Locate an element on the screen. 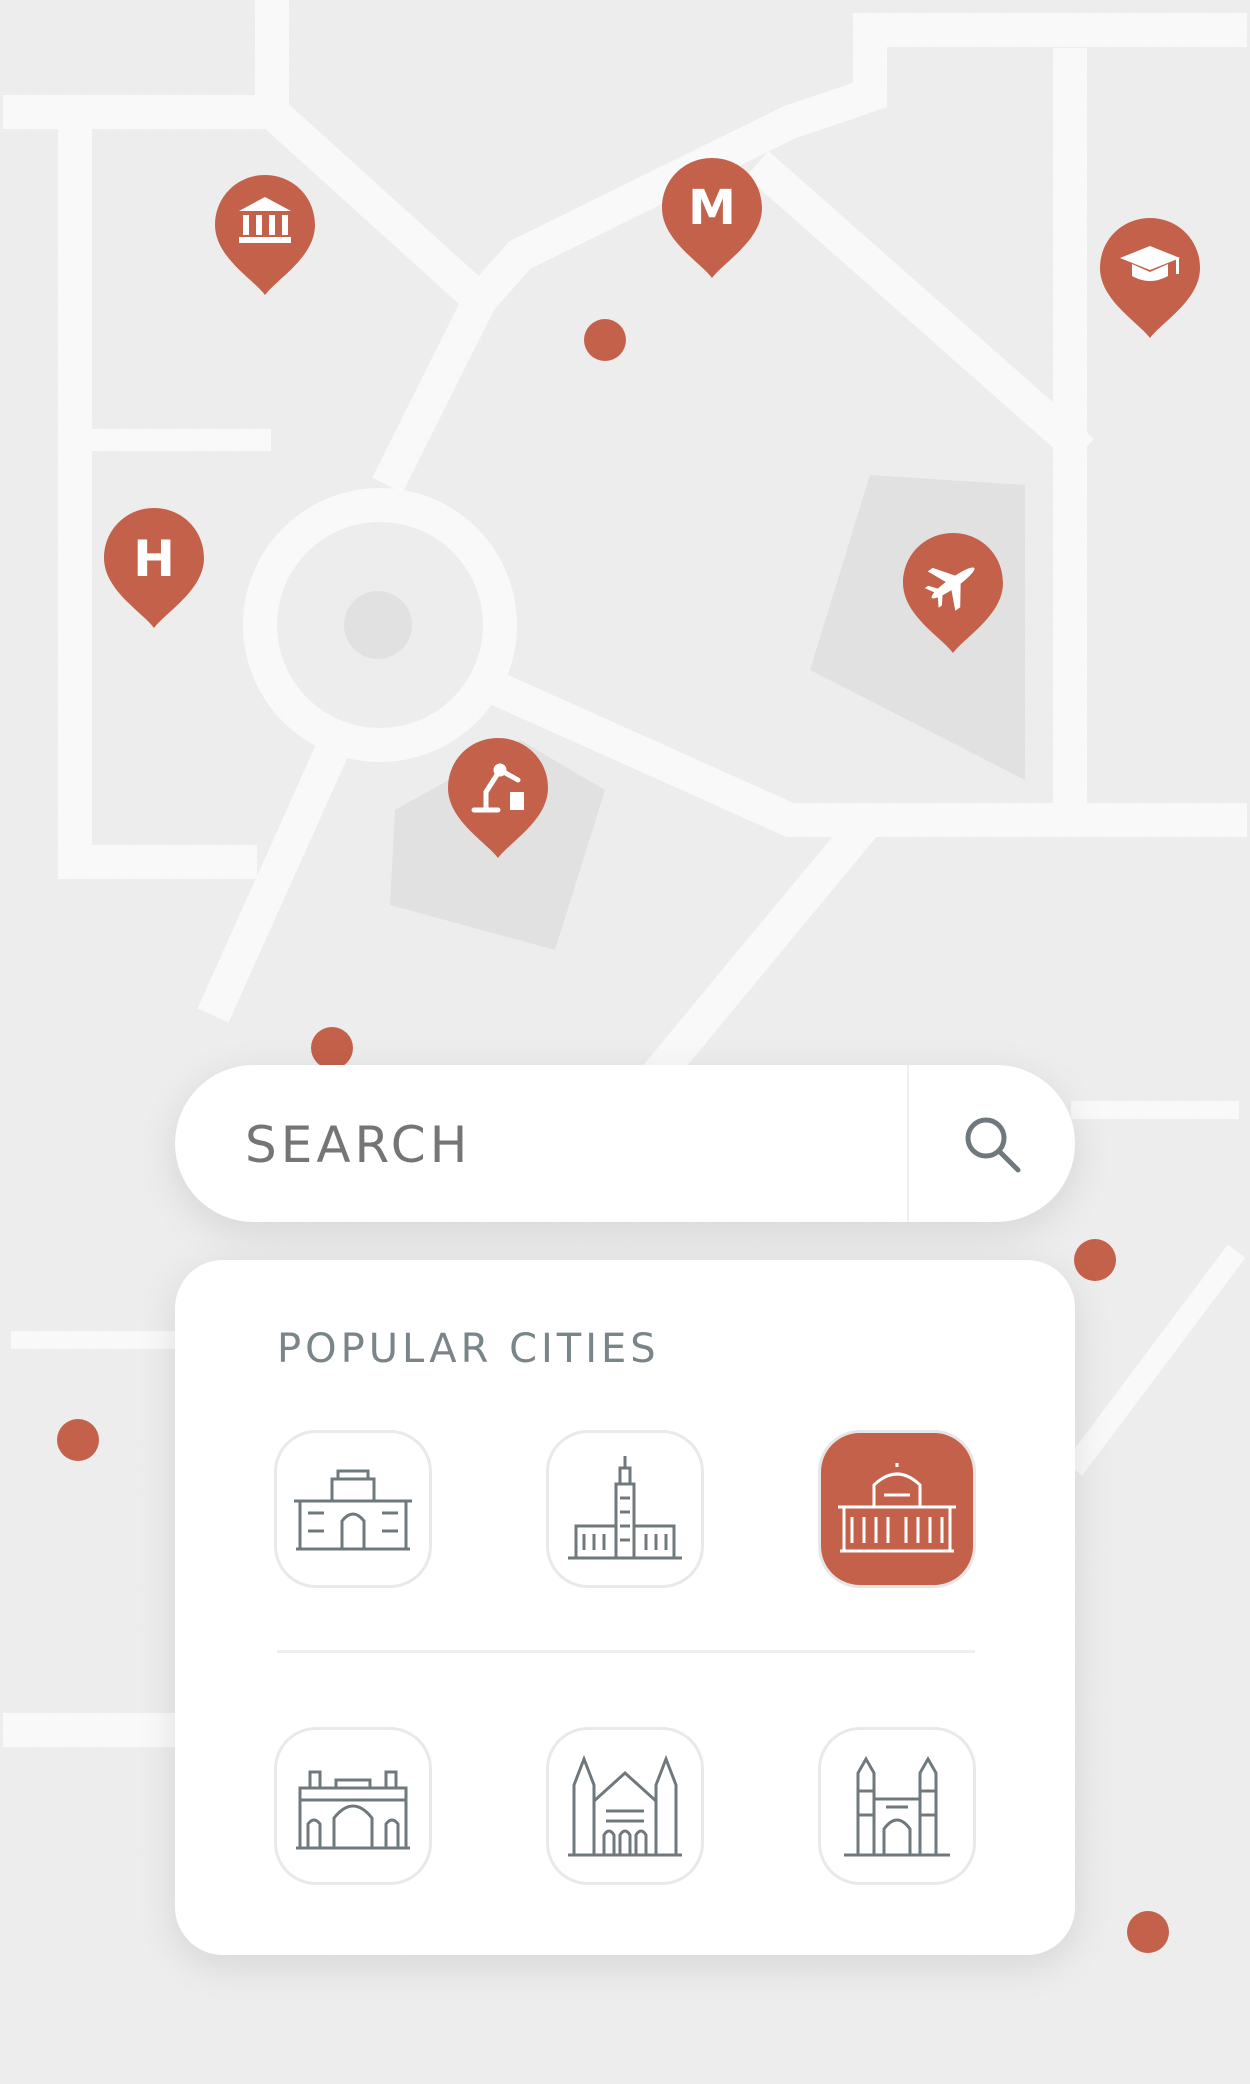 This screenshot has width=1250, height=2084. city-landmark-twin-minaret-icon is located at coordinates (897, 1806).